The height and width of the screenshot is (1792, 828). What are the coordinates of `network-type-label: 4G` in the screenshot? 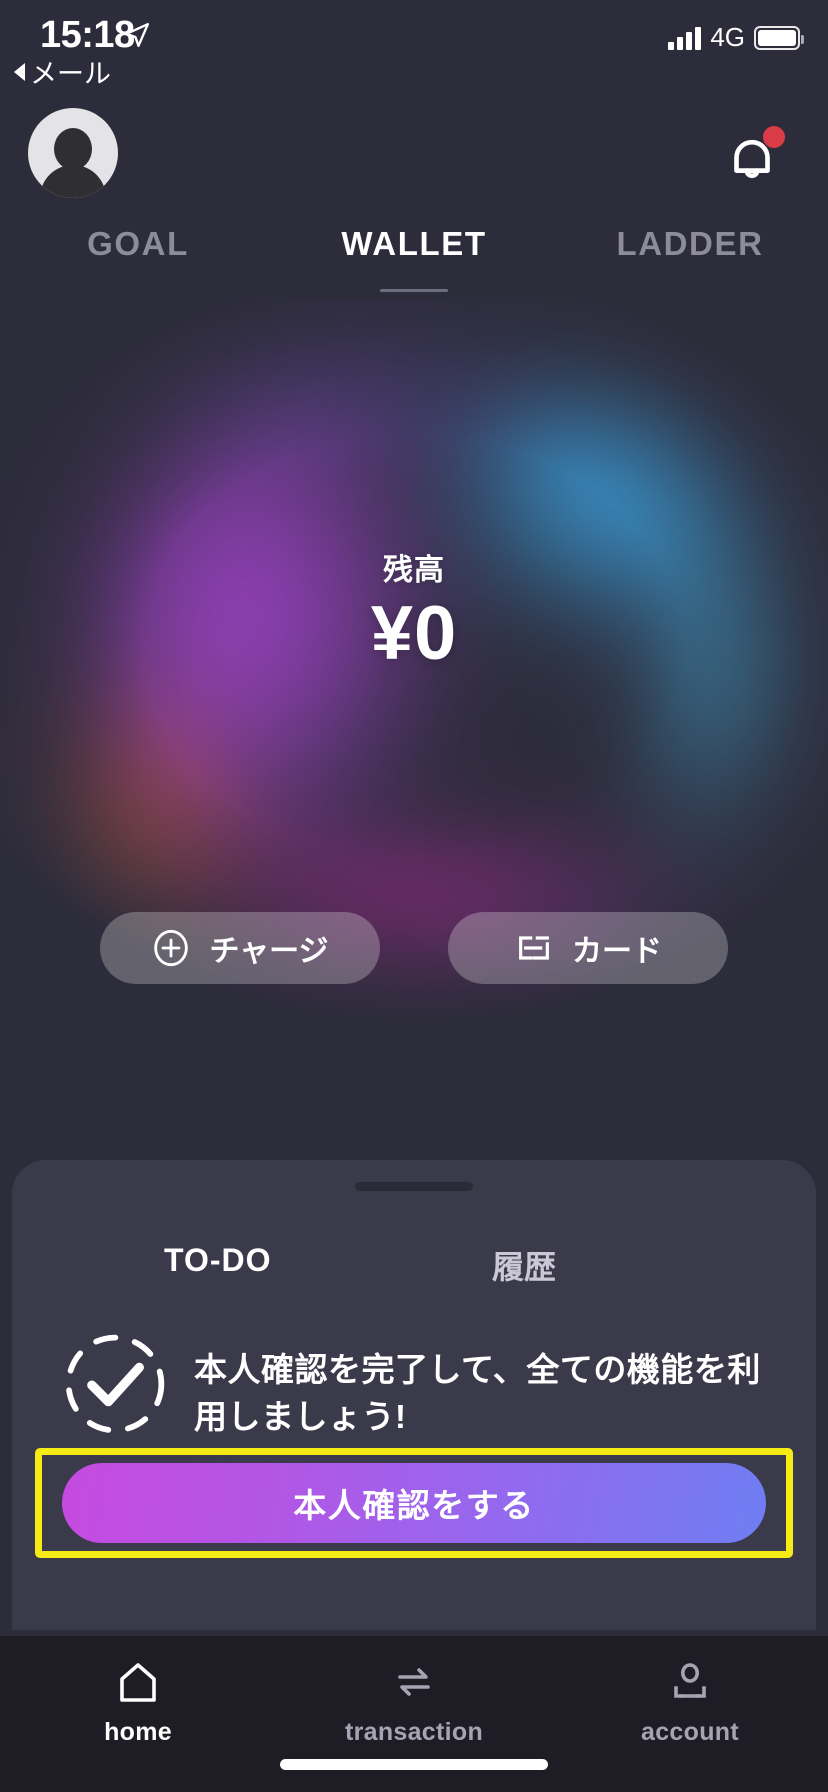 It's located at (727, 37).